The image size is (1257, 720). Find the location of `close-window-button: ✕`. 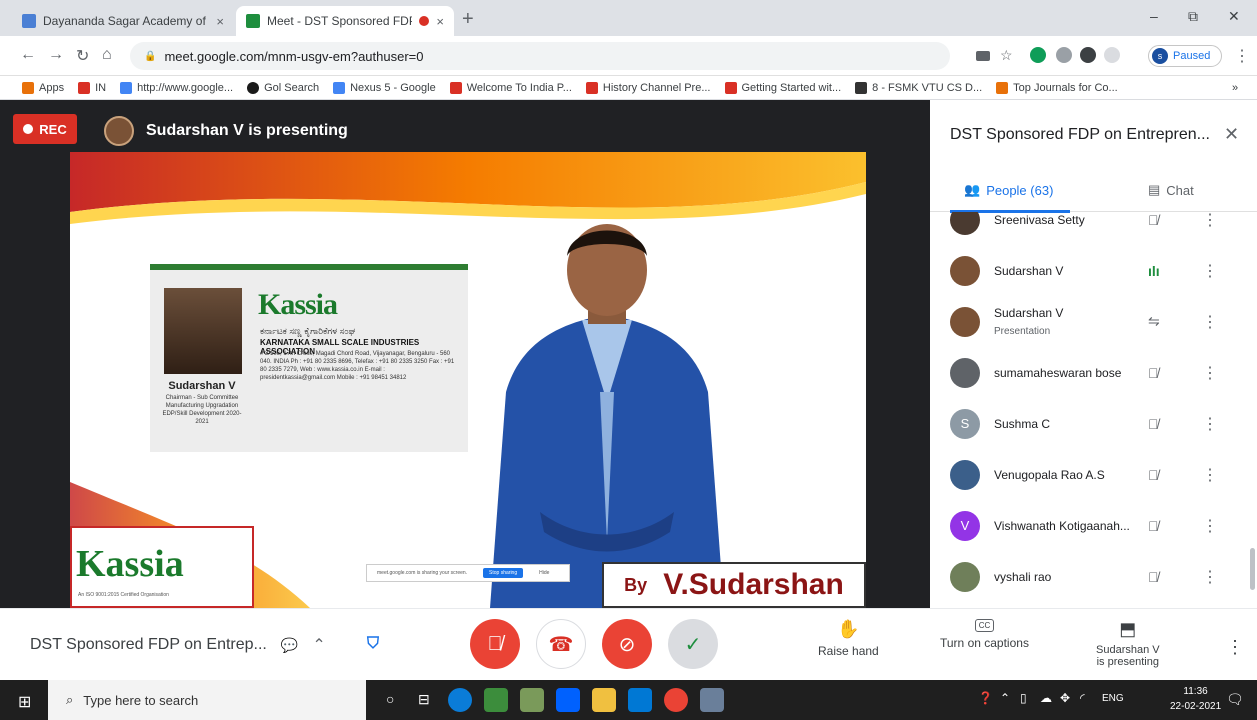

close-window-button: ✕ is located at coordinates (1234, 16).